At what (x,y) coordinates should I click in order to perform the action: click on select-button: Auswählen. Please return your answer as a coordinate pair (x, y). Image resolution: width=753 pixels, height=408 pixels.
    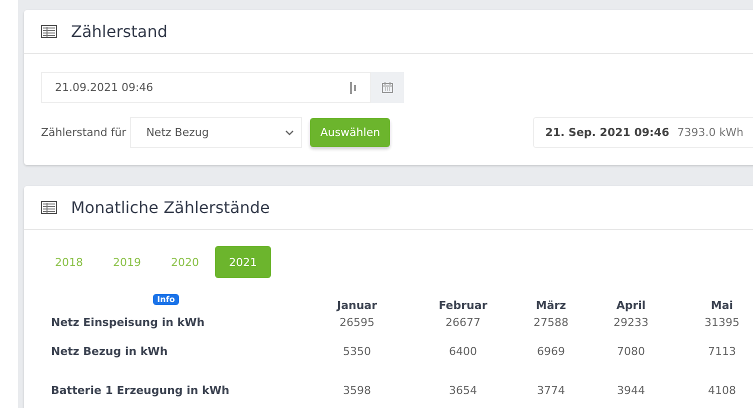
    Looking at the image, I should click on (350, 132).